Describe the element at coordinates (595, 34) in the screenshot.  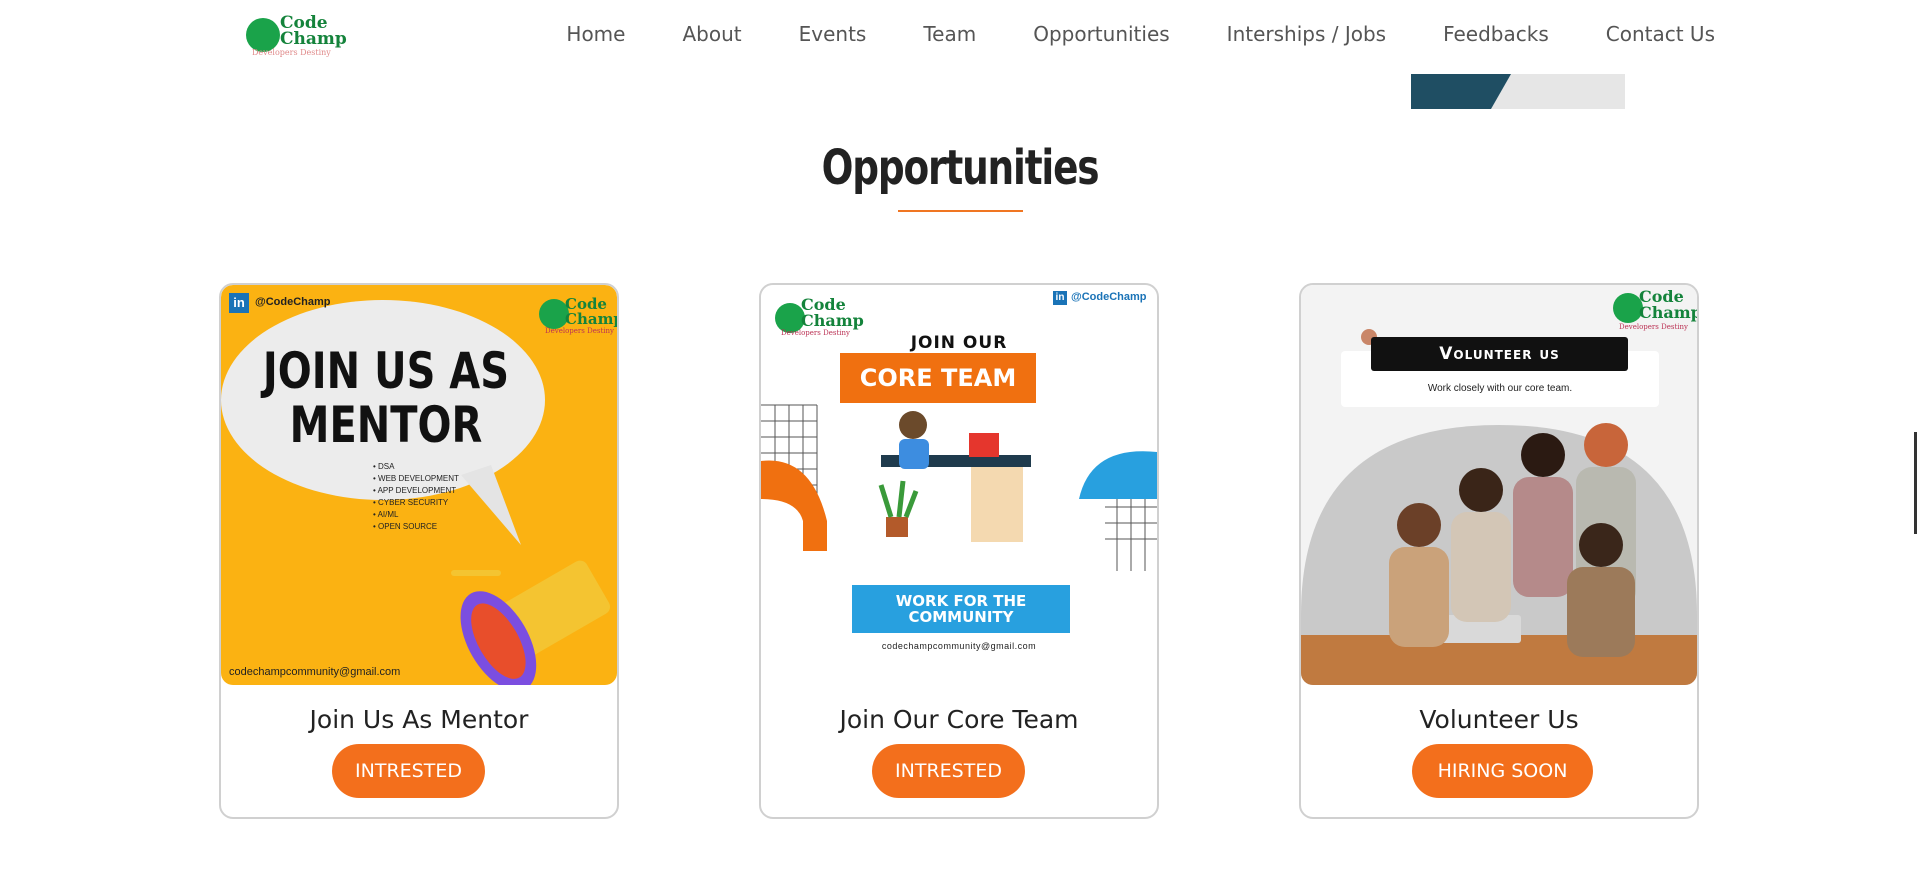
I see `nav-item-home: Home` at that location.